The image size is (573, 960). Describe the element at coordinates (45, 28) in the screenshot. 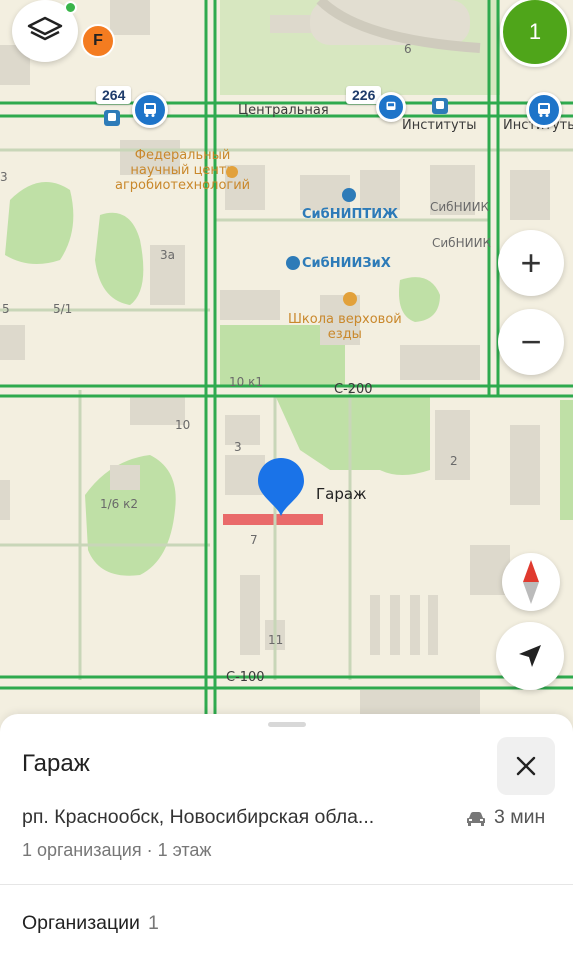

I see `layers-icon` at that location.